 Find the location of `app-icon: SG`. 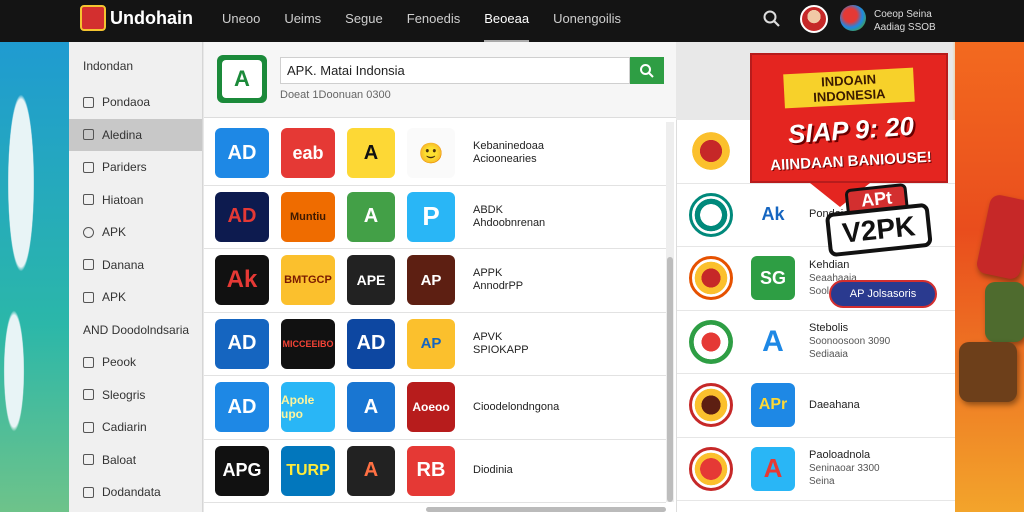

app-icon: SG is located at coordinates (773, 278).